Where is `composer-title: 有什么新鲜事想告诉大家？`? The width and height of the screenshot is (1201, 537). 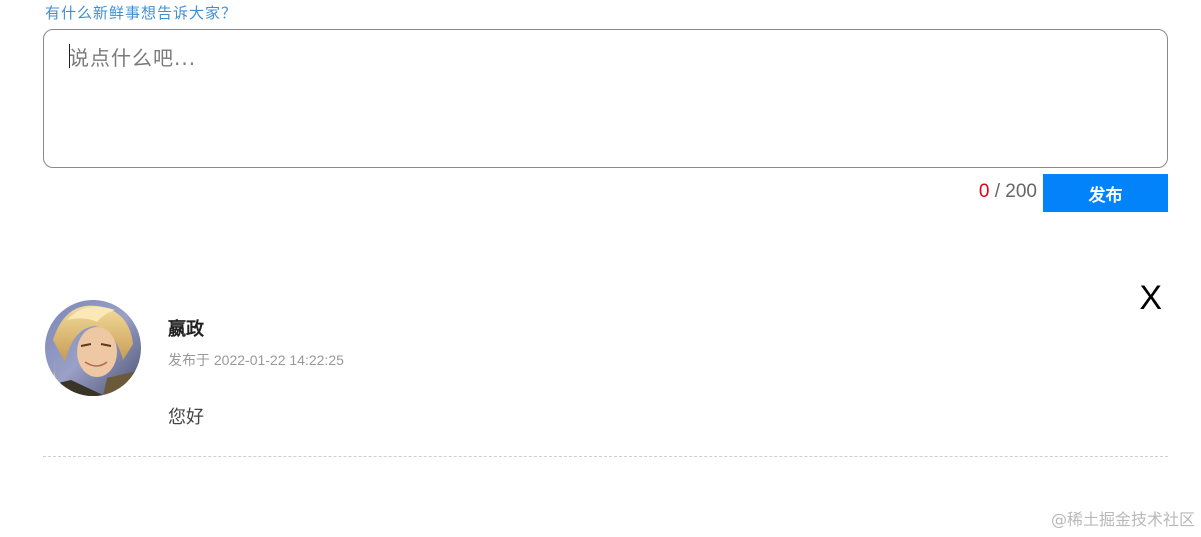
composer-title: 有什么新鲜事想告诉大家？ is located at coordinates (141, 13).